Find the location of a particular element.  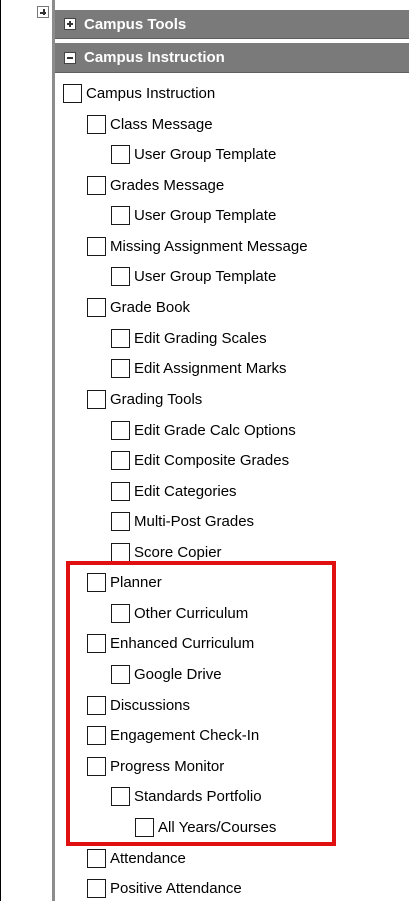

tree-item-label: Attendance is located at coordinates (148, 858).